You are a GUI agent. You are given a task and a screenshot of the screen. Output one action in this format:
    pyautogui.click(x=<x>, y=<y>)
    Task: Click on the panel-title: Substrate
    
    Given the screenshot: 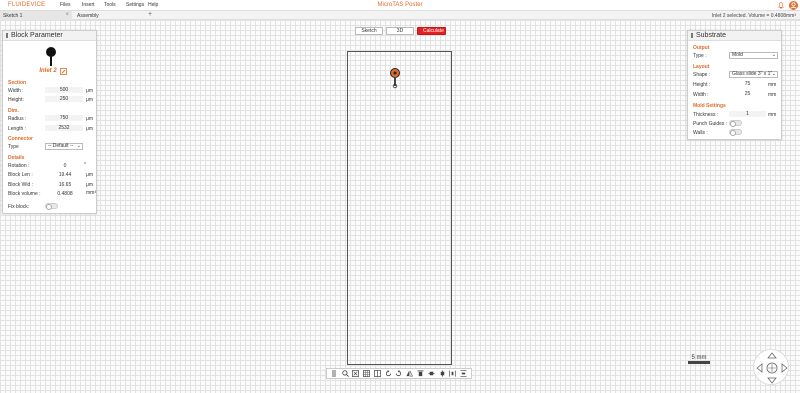 What is the action you would take?
    pyautogui.click(x=711, y=35)
    